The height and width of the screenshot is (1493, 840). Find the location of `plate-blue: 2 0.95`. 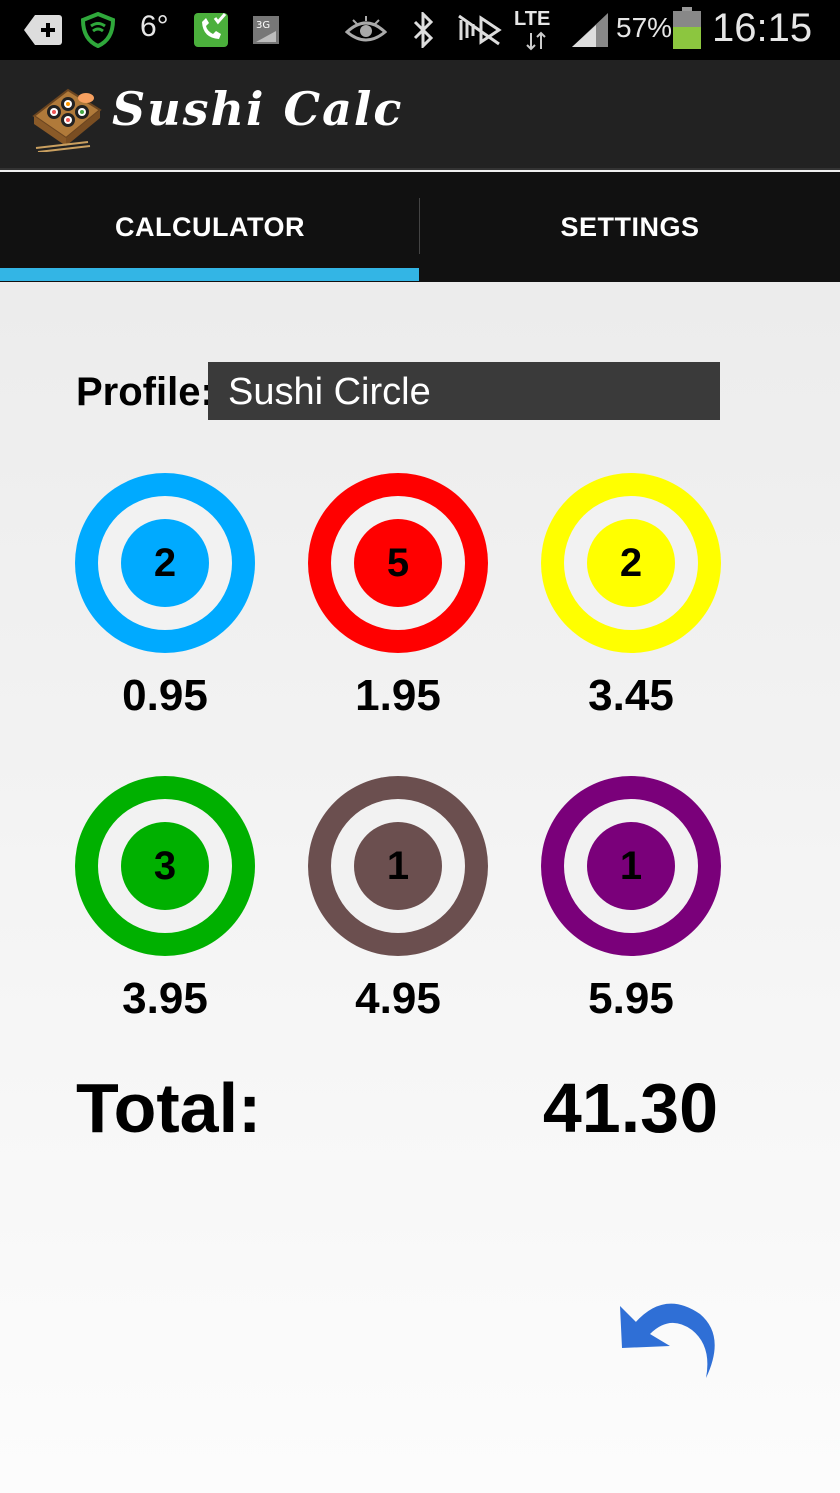

plate-blue: 2 0.95 is located at coordinates (165, 597).